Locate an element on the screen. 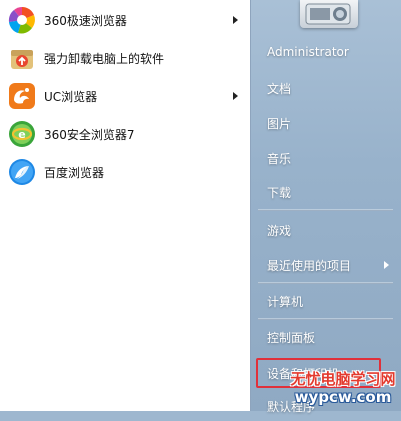 The width and height of the screenshot is (401, 421). menu-item-downloads: 下载 is located at coordinates (325, 192).